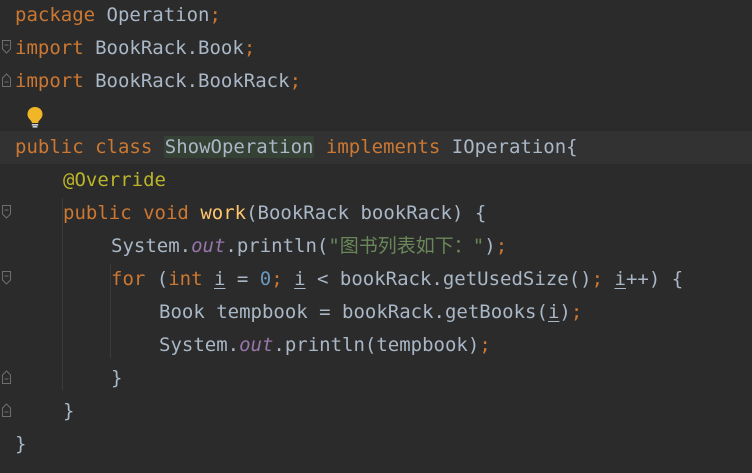 This screenshot has width=752, height=473. Describe the element at coordinates (114, 180) in the screenshot. I see `code-line-annotation: @Override` at that location.